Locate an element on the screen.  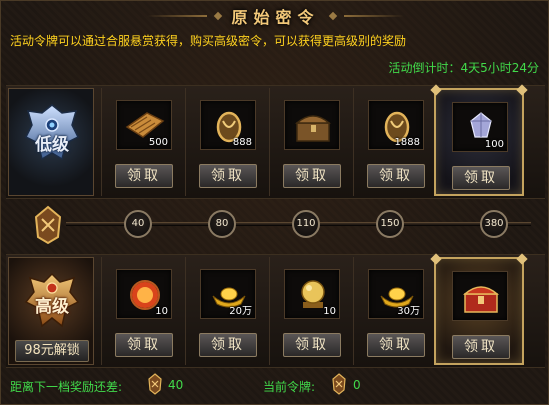
high-tier-rank-card: 高级 98元解锁 is located at coordinates (51, 311).